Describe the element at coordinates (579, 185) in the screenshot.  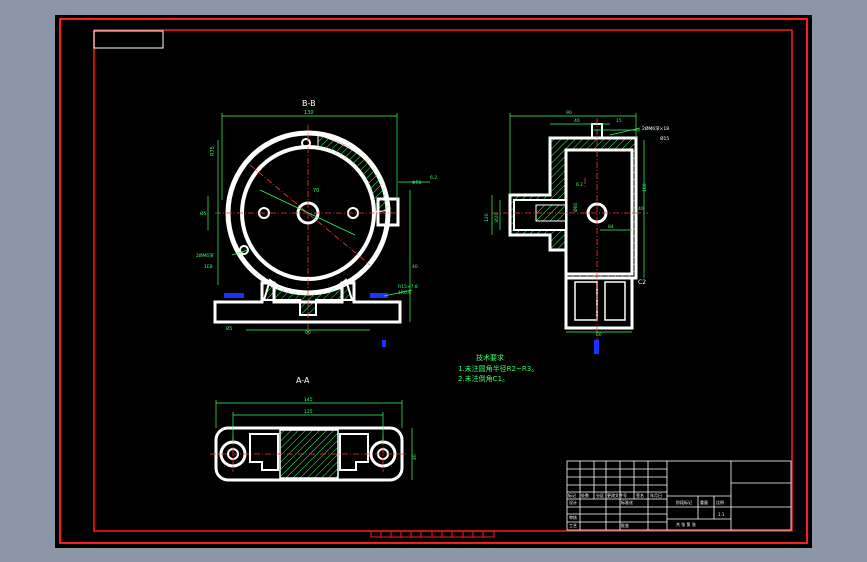
I see `side-dim-6-2: 6.2` at that location.